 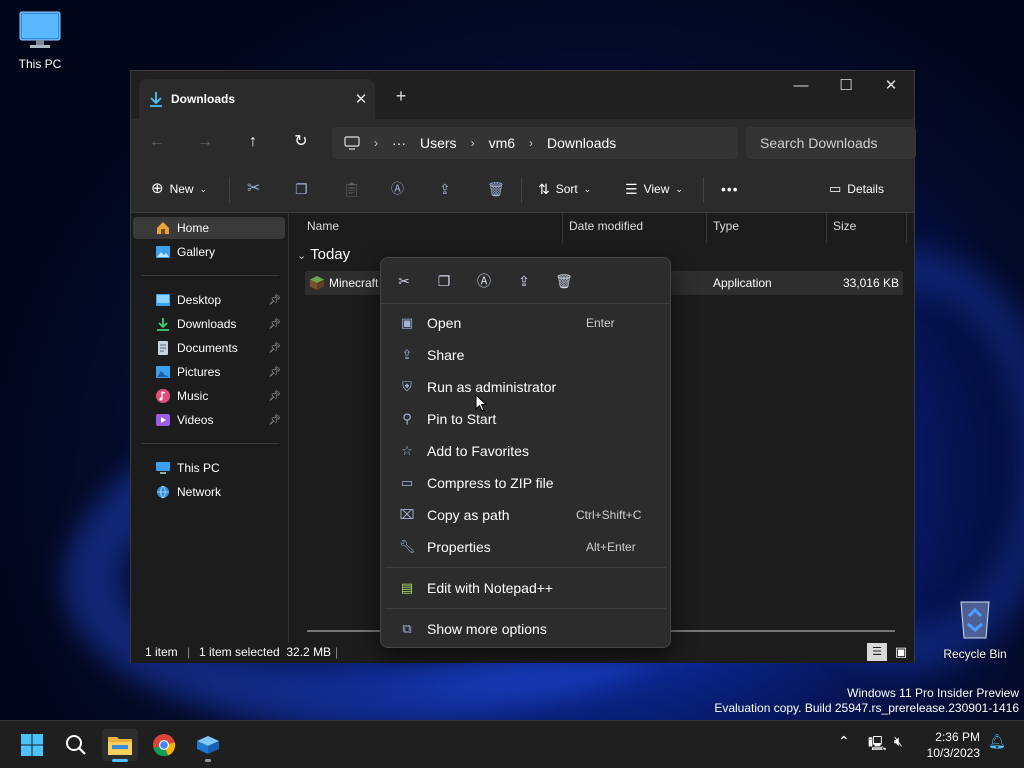 I want to click on sidebar-item-gallery: Gallery, so click(x=209, y=252).